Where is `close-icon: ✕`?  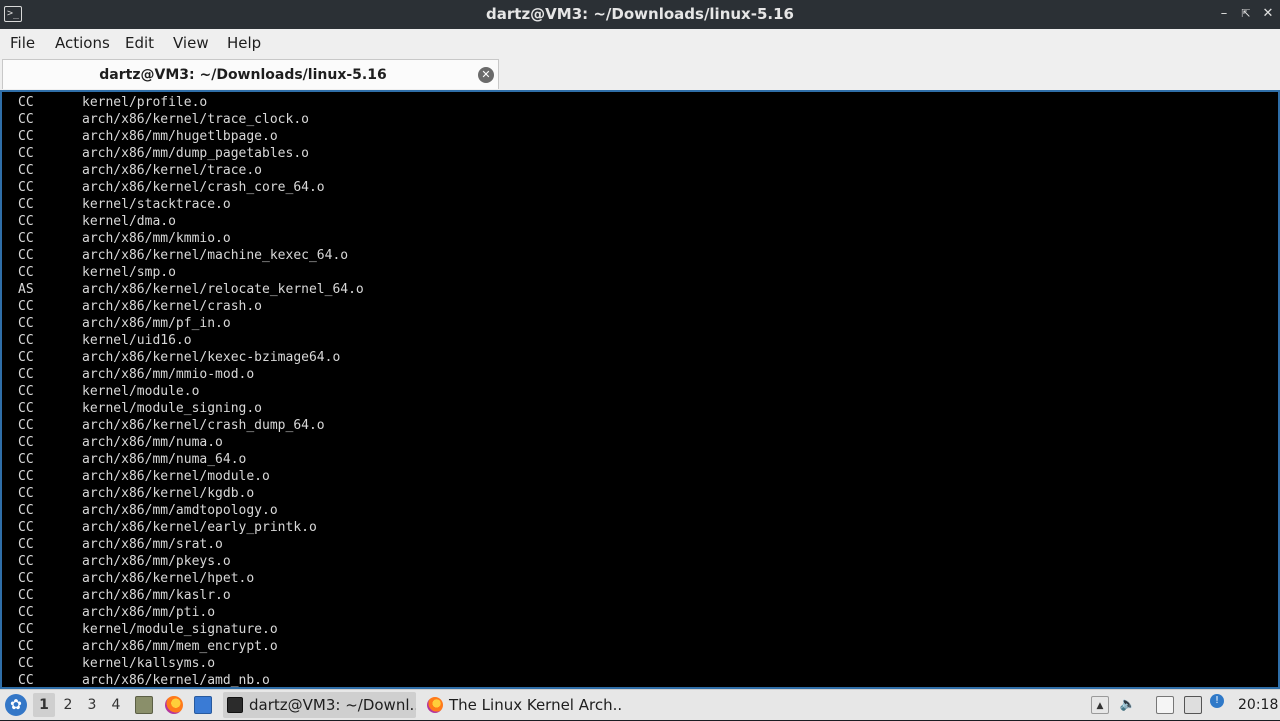 close-icon: ✕ is located at coordinates (1268, 14).